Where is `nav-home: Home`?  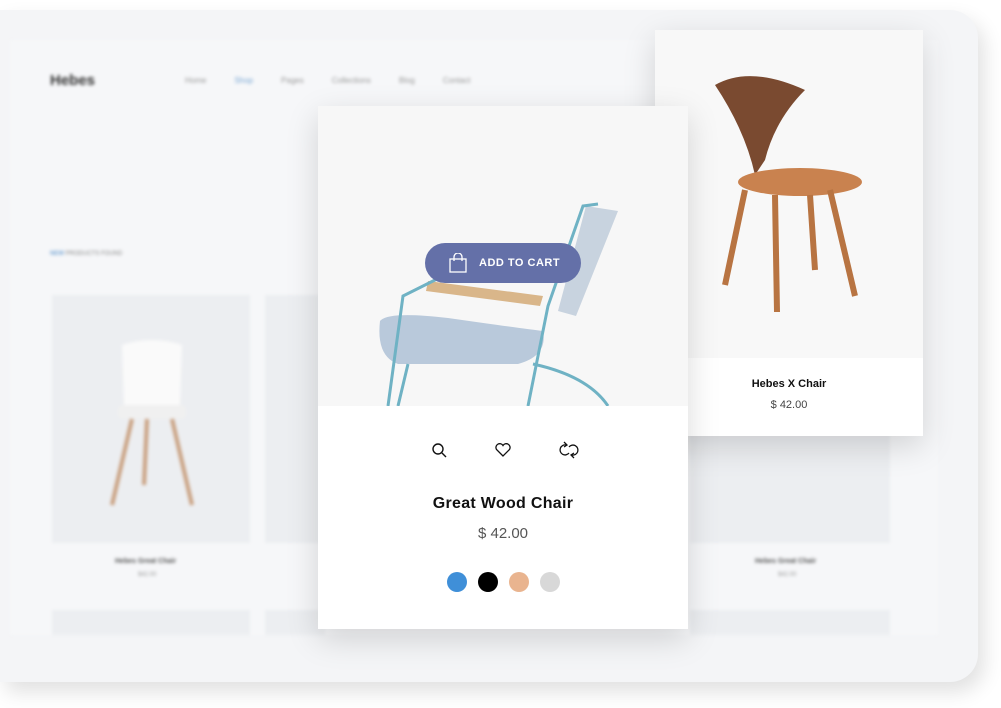 nav-home: Home is located at coordinates (195, 80).